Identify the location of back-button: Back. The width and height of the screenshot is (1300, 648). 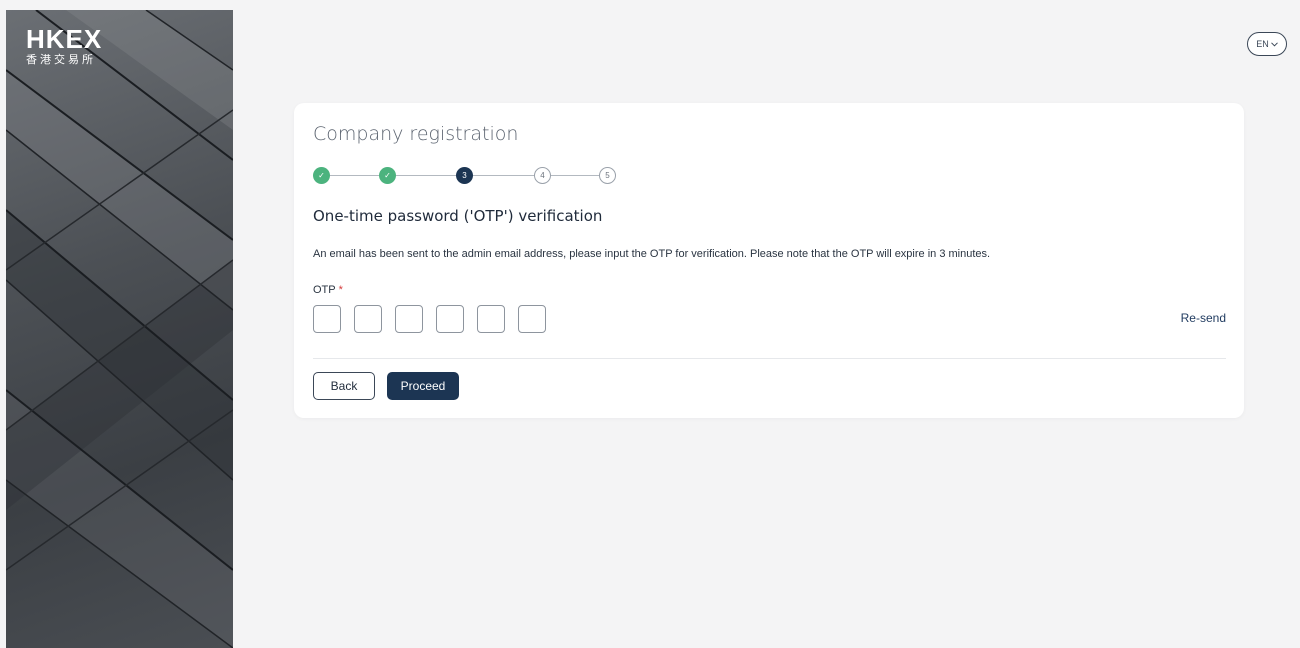
(344, 386).